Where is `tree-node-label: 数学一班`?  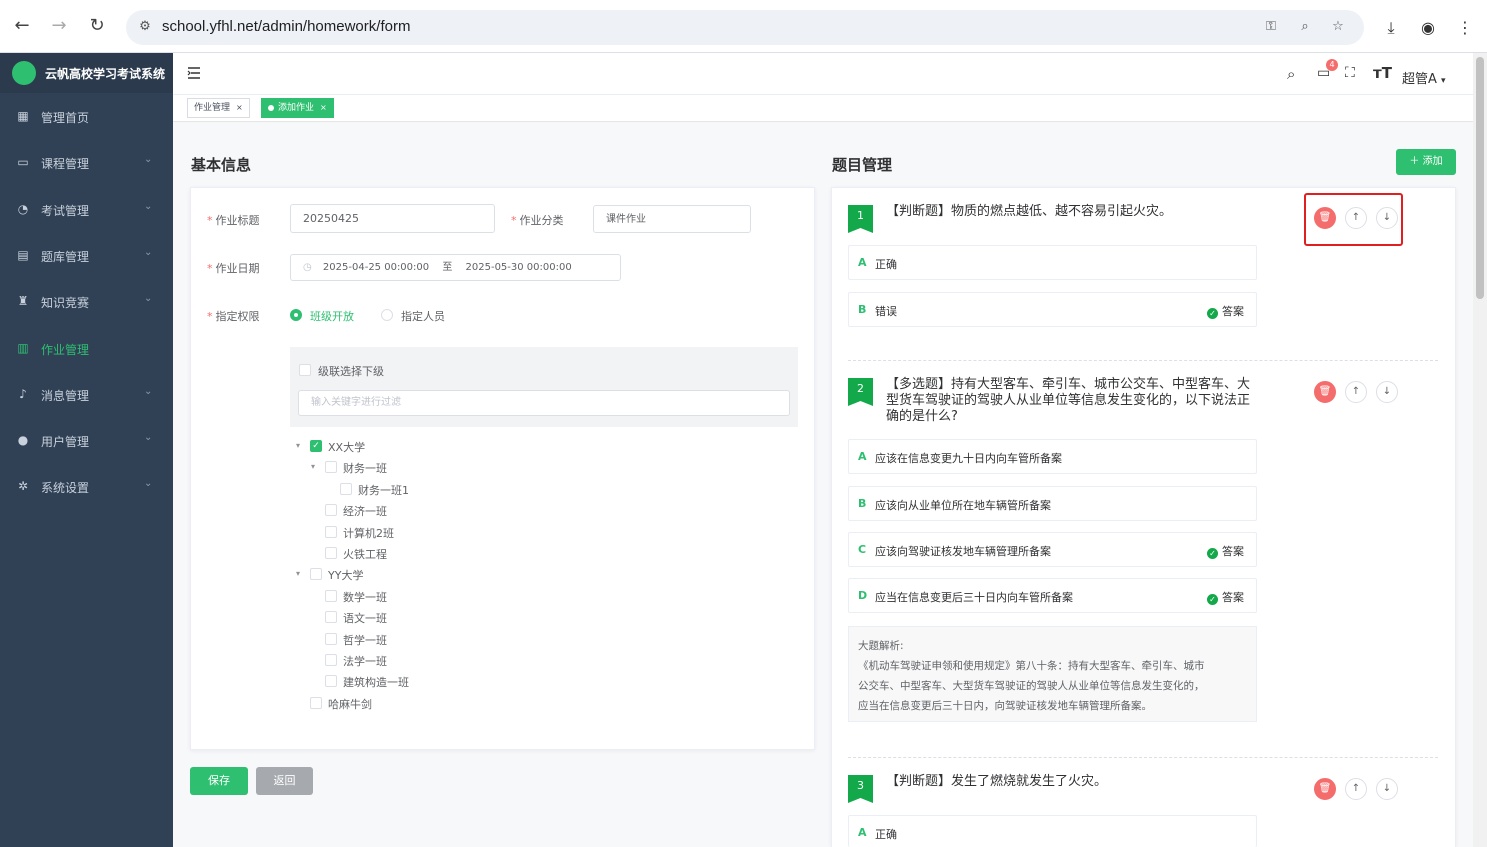 tree-node-label: 数学一班 is located at coordinates (365, 597).